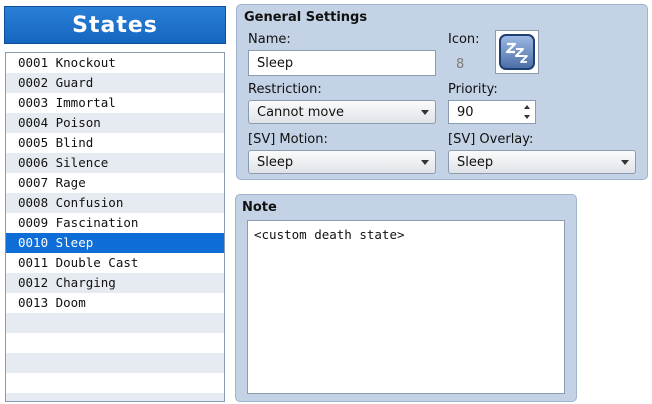 This screenshot has width=652, height=404. Describe the element at coordinates (275, 63) in the screenshot. I see `name-value: Sleep` at that location.